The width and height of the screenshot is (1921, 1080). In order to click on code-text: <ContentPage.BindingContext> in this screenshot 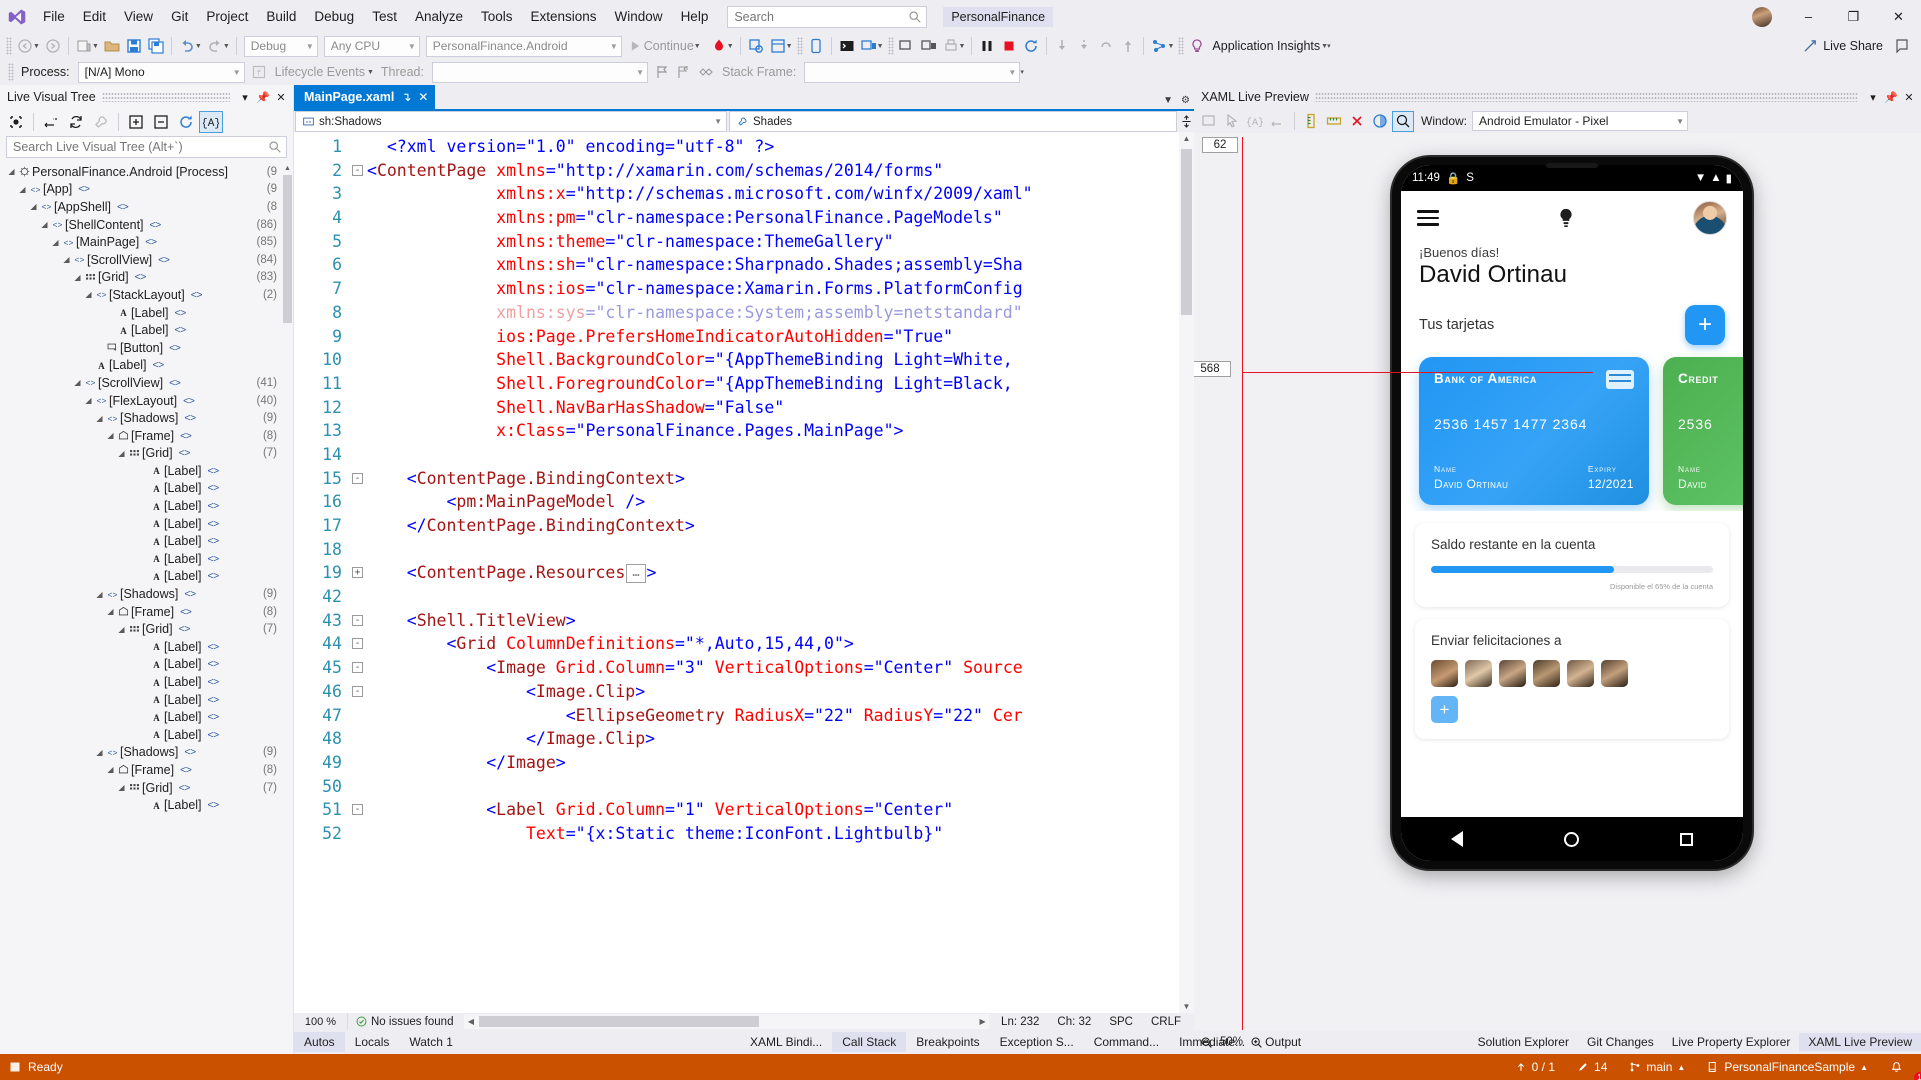, I will do `click(526, 479)`.